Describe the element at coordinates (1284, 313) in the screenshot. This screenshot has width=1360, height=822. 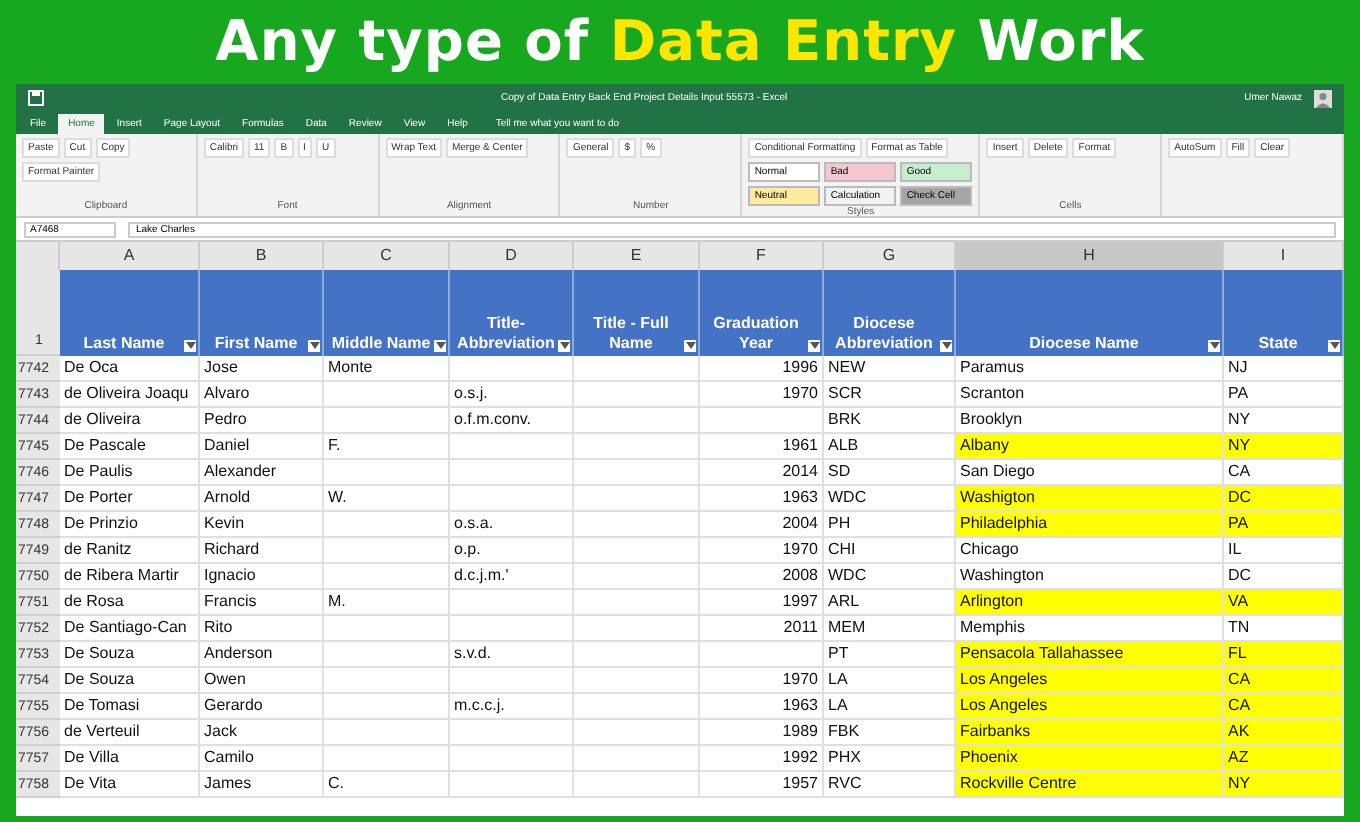
I see `table-header: State` at that location.